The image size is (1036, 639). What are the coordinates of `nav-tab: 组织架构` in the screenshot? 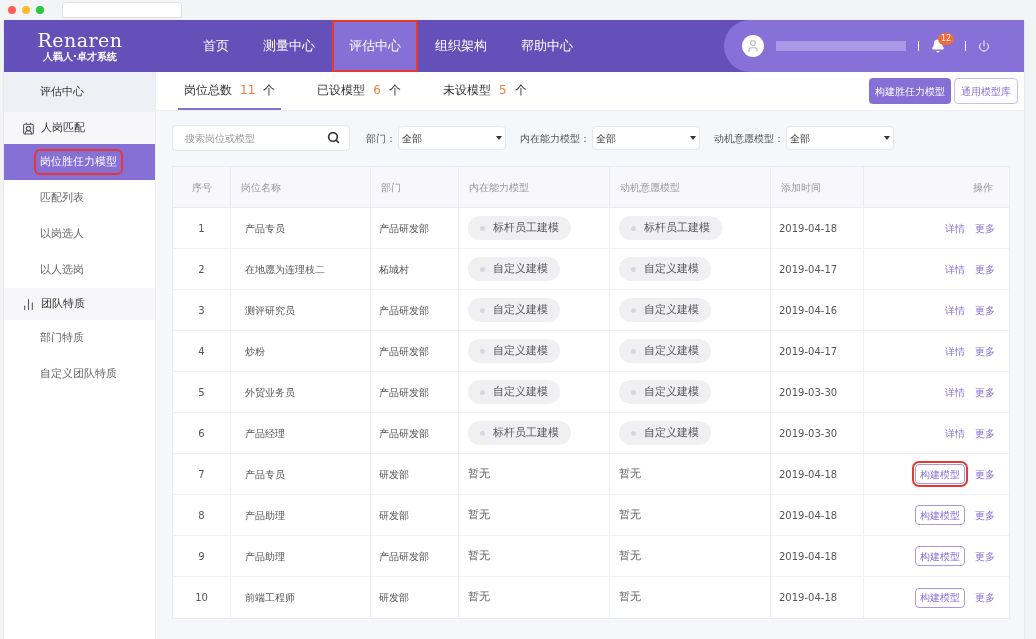 It's located at (461, 46).